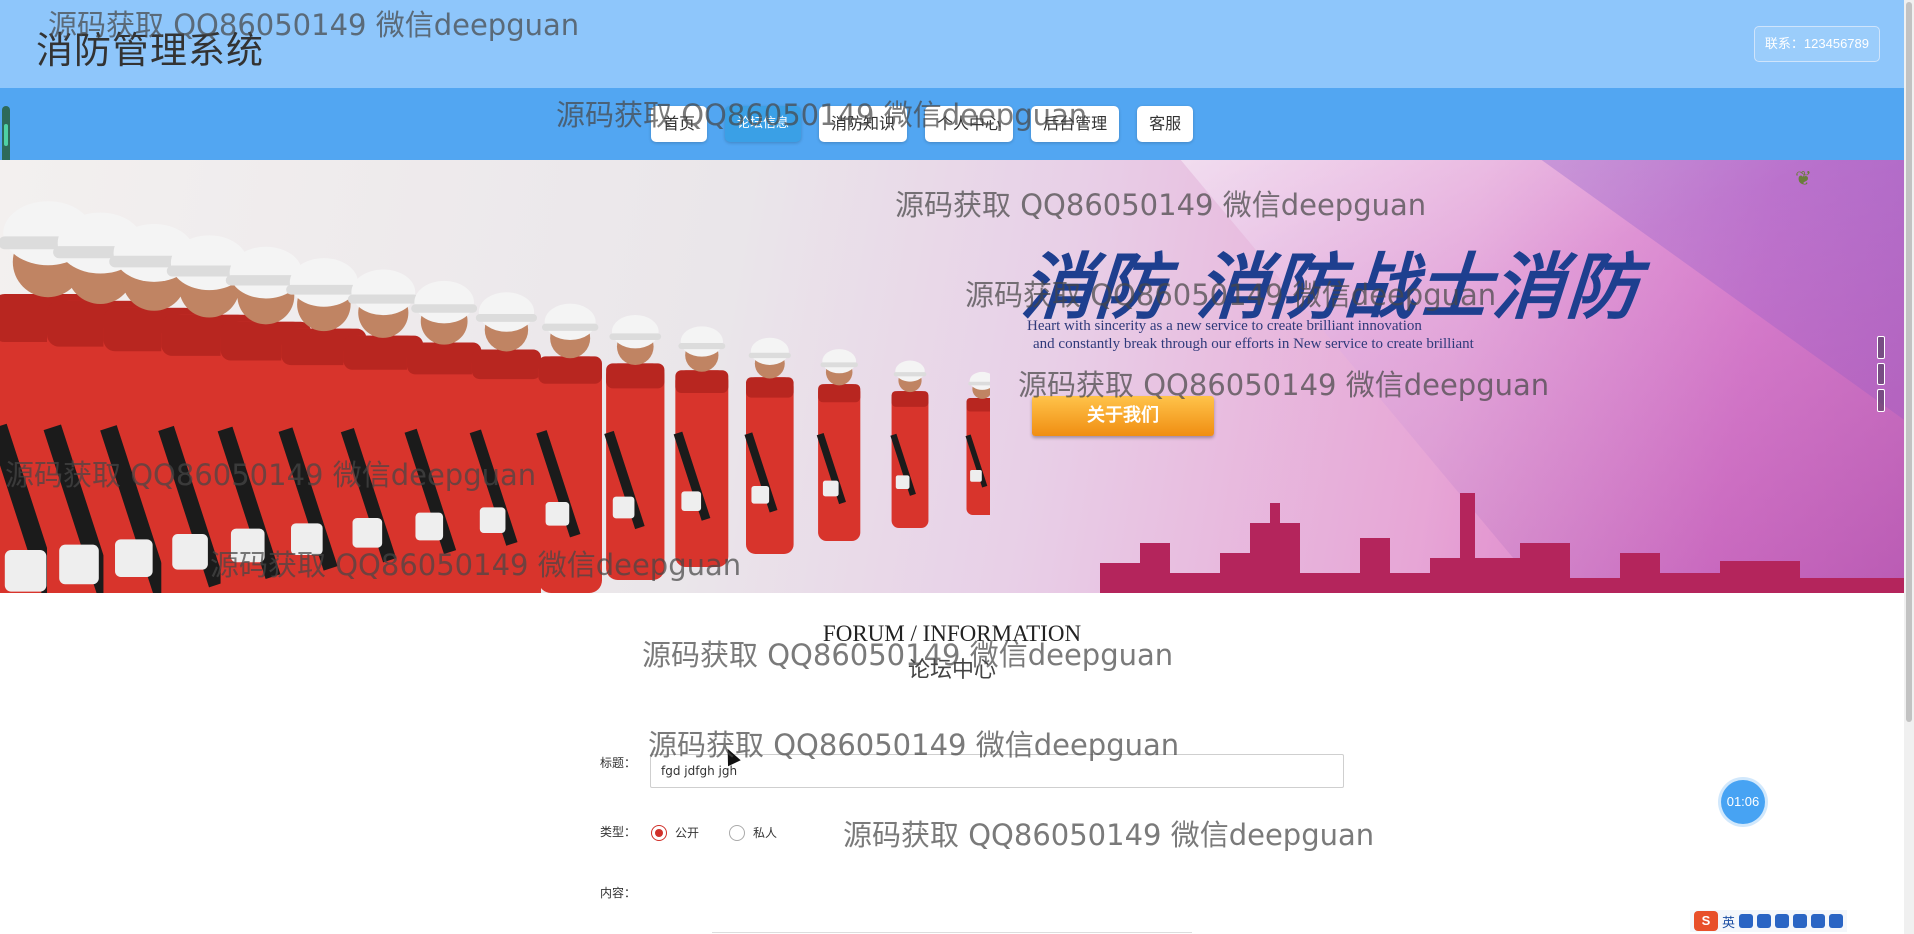 The height and width of the screenshot is (934, 1914). What do you see at coordinates (6, 135) in the screenshot?
I see `side-scroll-indicator` at bounding box center [6, 135].